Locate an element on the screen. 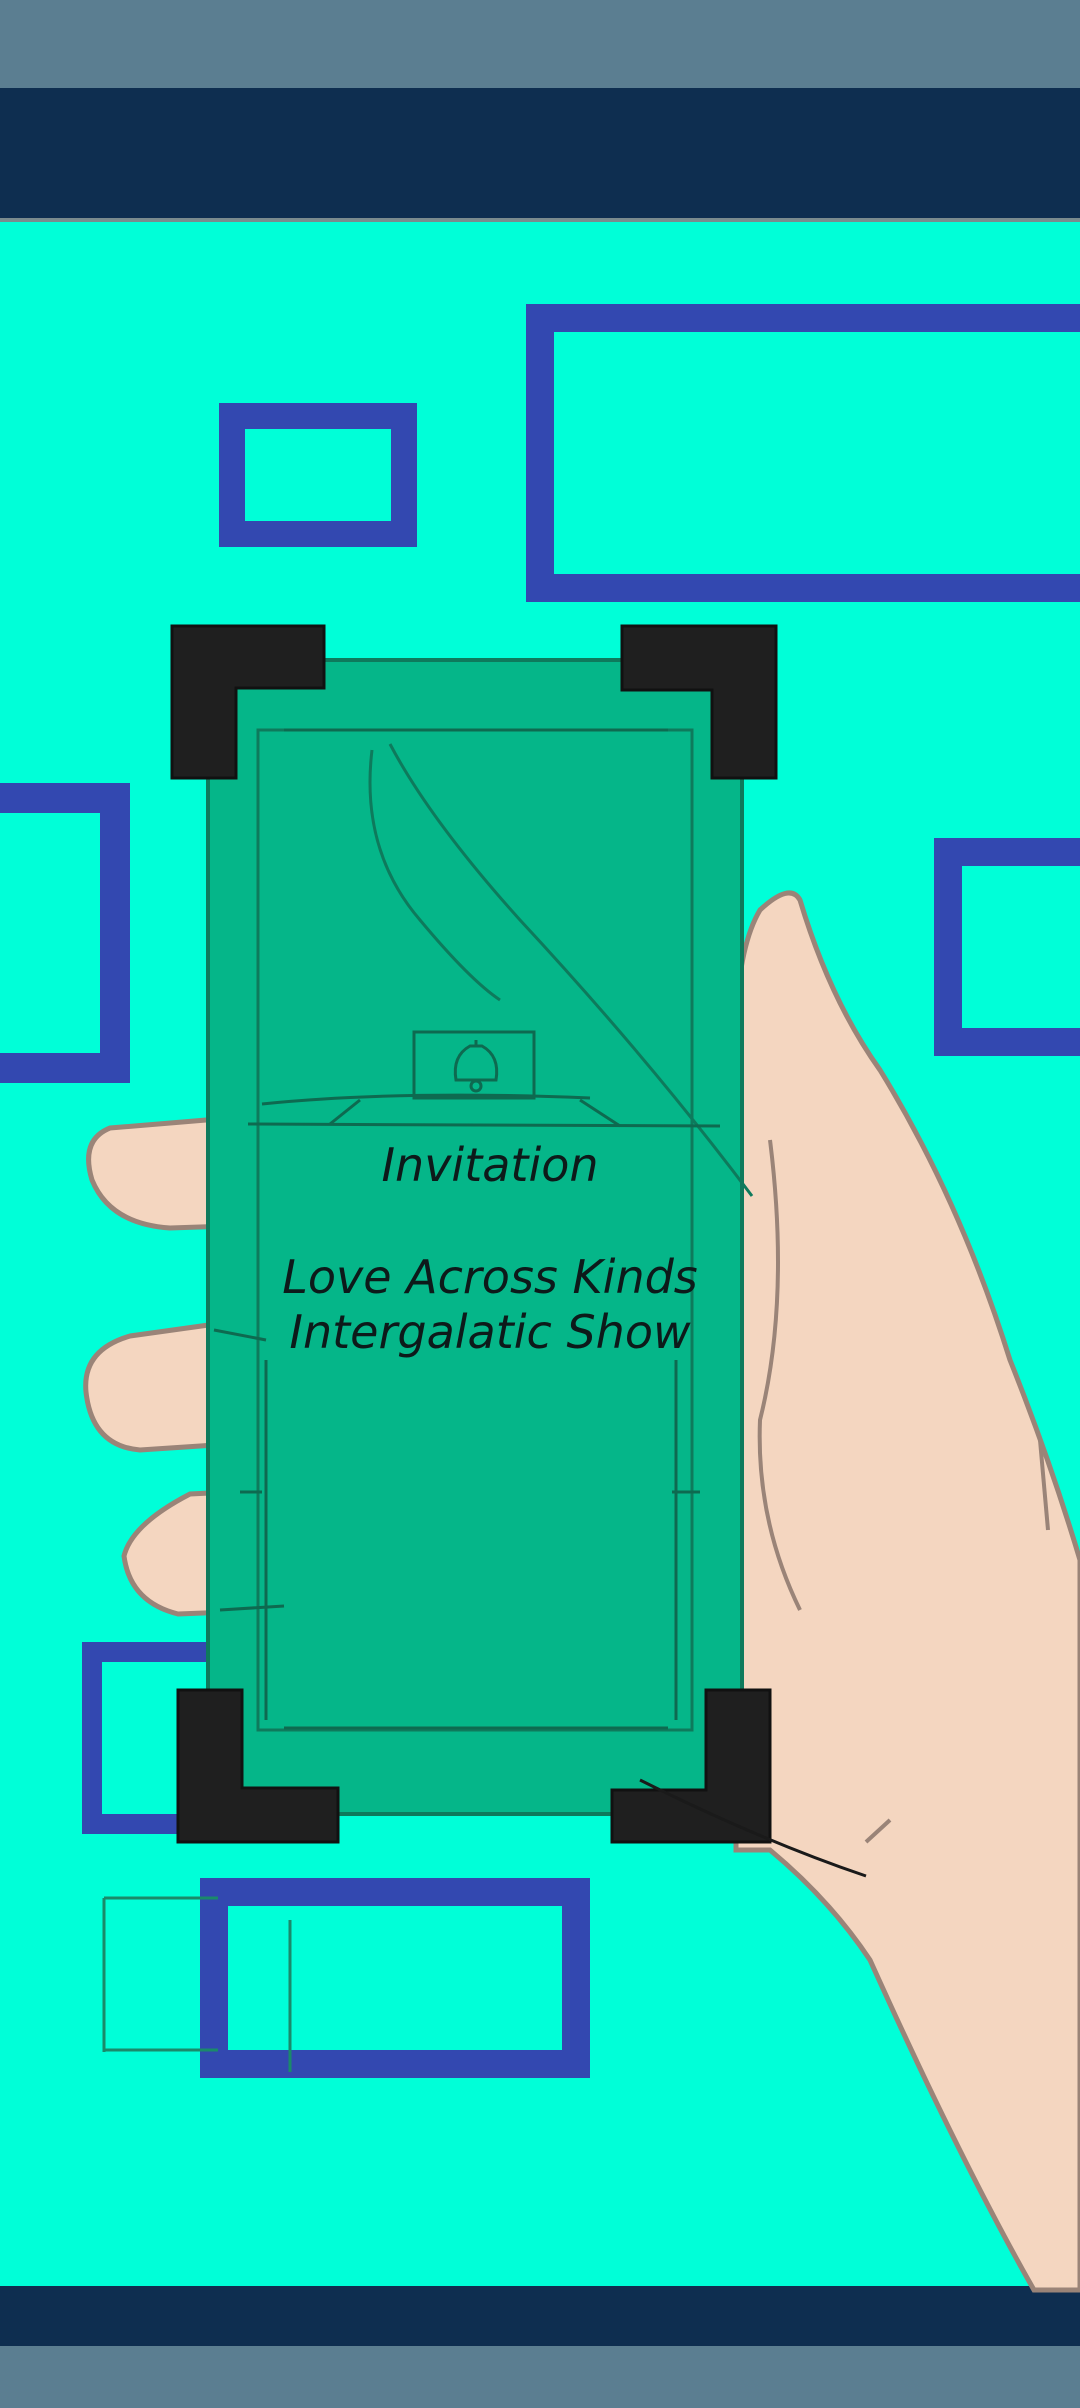 The image size is (1080, 2408). invitation-title-line1: Love Across Kinds is located at coordinates (490, 1277).